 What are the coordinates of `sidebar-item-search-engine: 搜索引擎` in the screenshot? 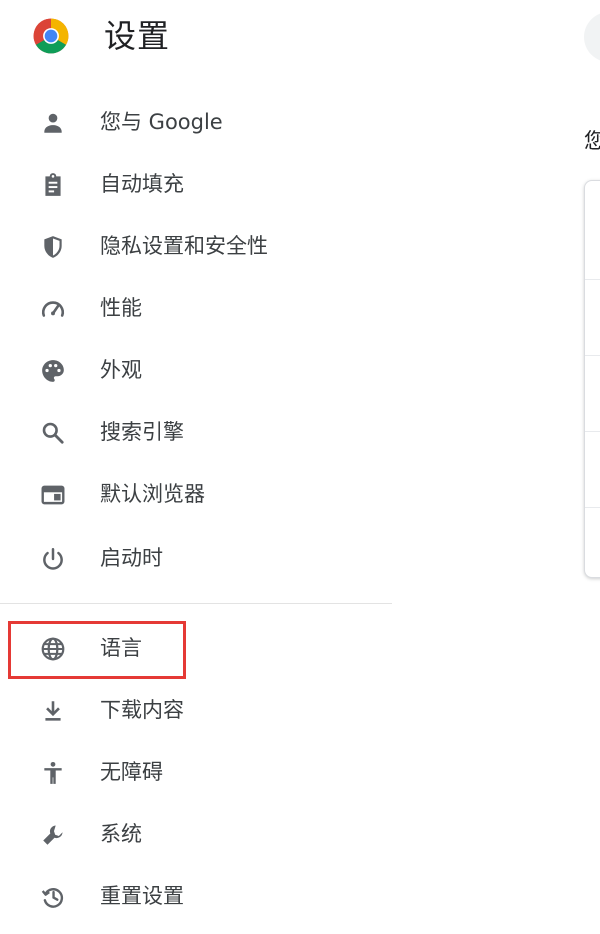 It's located at (196, 432).